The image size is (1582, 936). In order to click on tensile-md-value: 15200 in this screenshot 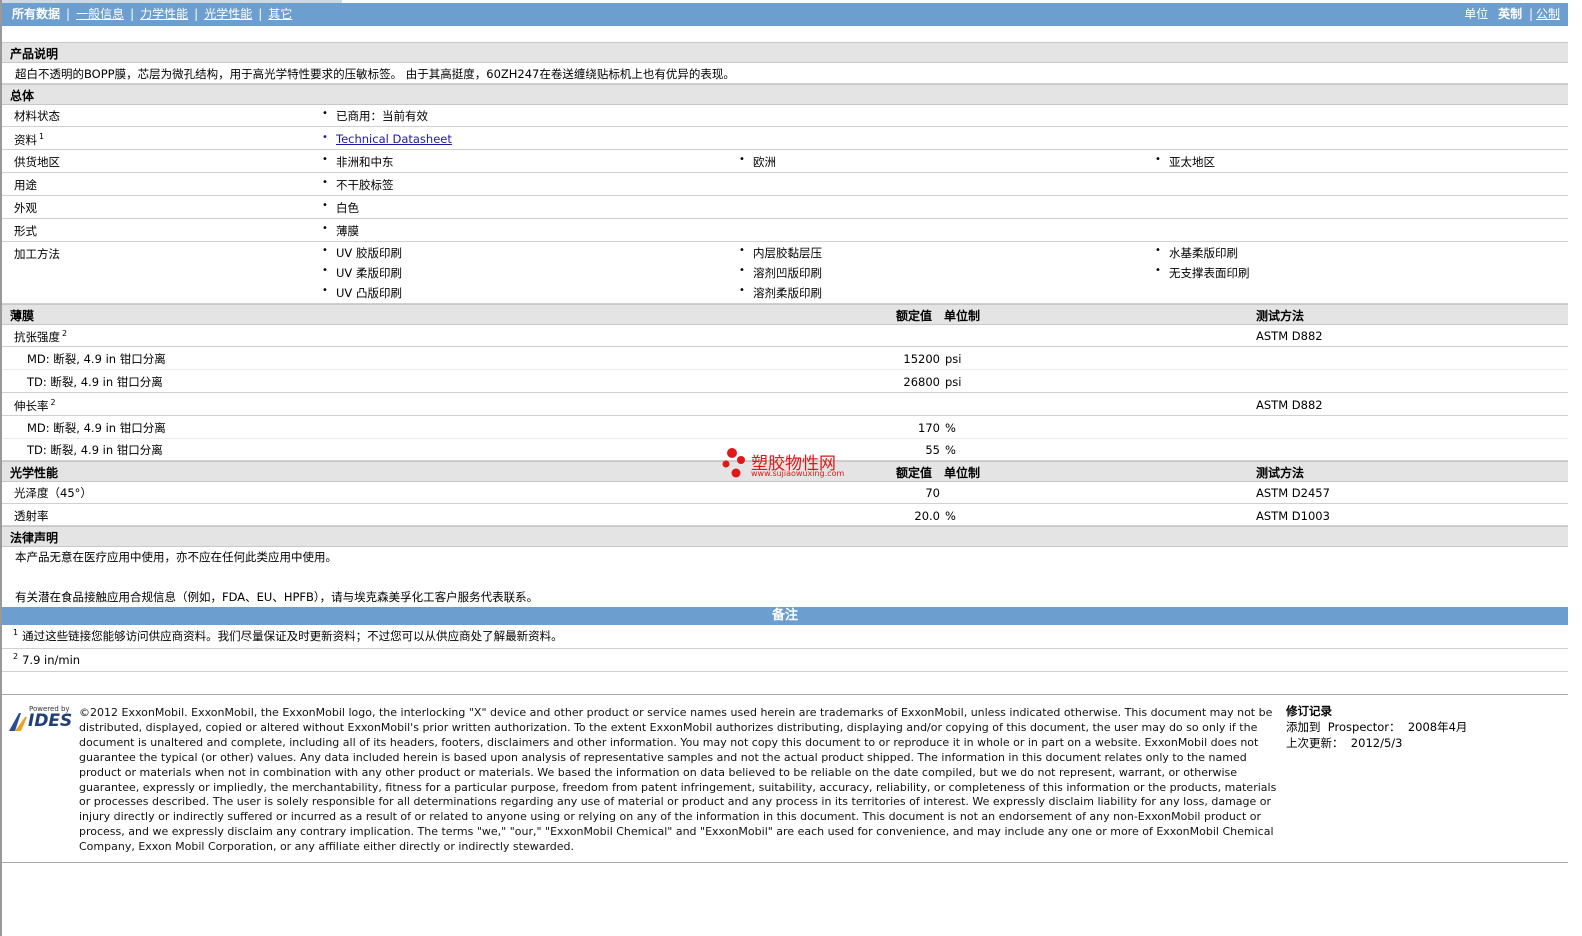, I will do `click(921, 359)`.